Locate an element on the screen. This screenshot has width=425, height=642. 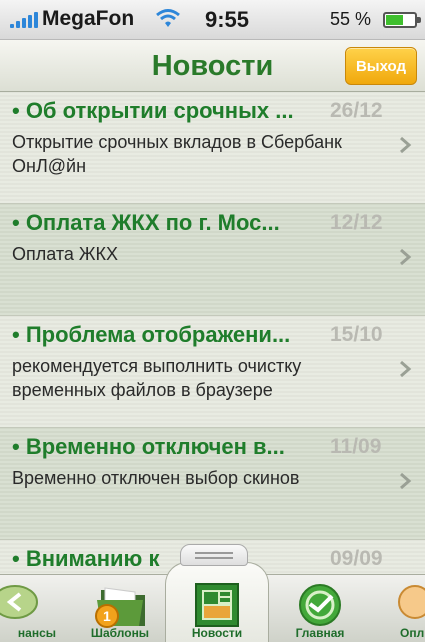
sberbank-logo-icon is located at coordinates (320, 605).